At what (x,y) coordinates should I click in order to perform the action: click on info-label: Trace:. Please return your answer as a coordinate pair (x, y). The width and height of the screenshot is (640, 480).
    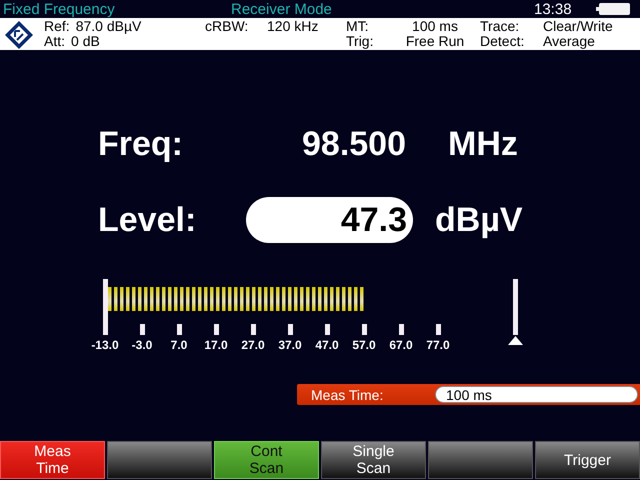
    Looking at the image, I should click on (500, 26).